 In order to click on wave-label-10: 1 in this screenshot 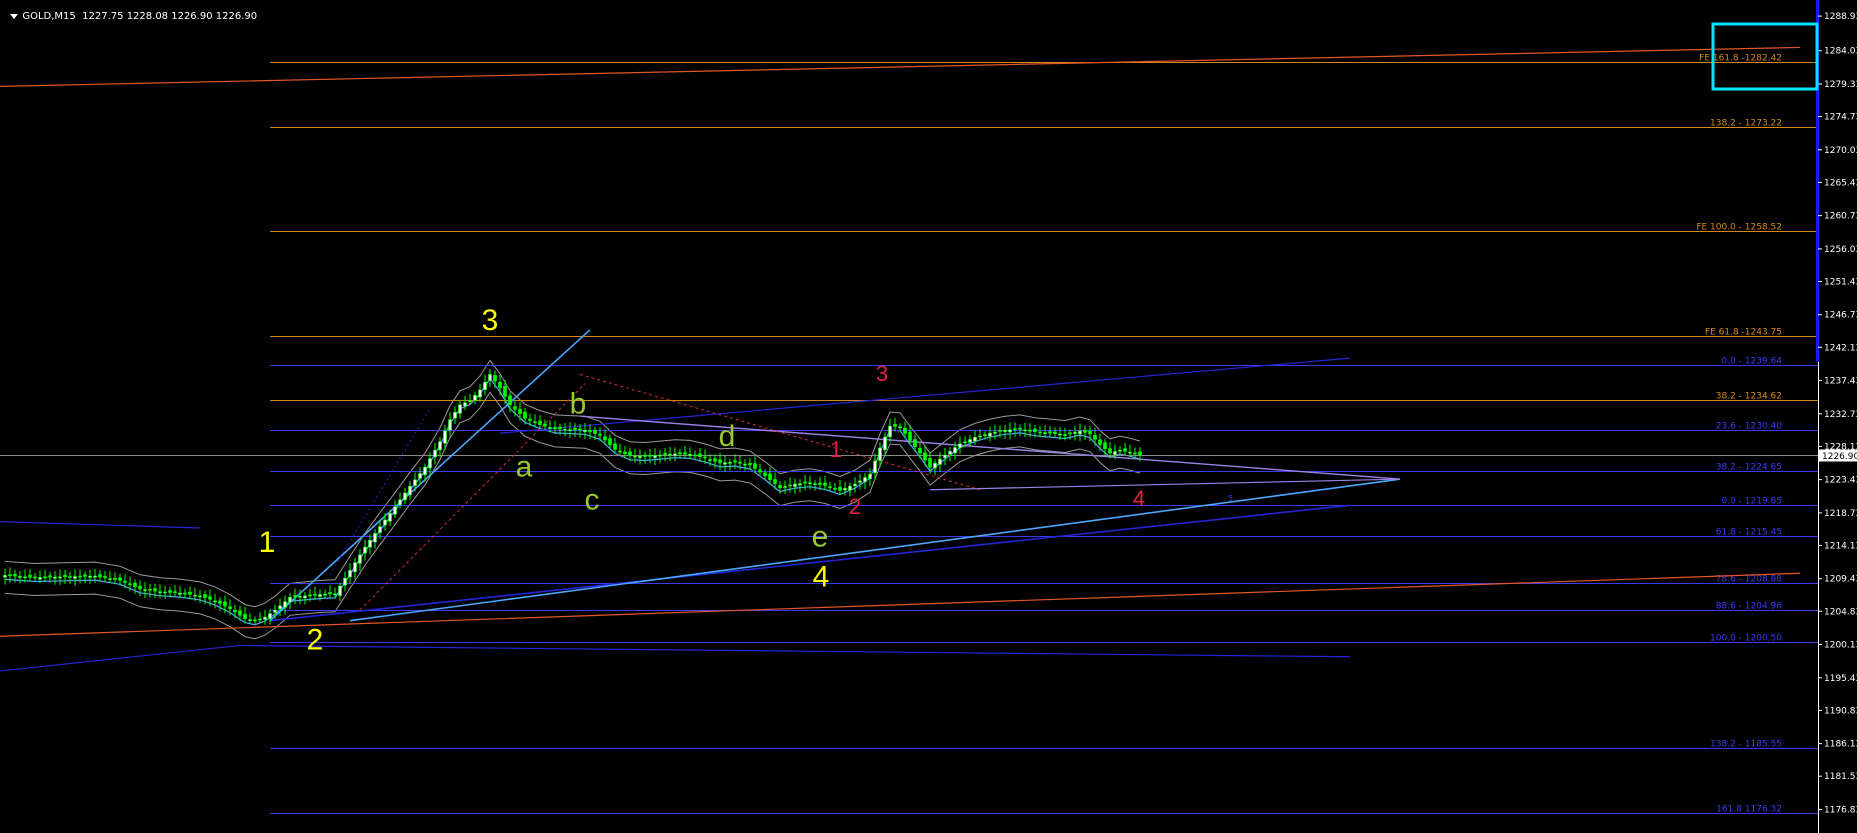, I will do `click(836, 449)`.